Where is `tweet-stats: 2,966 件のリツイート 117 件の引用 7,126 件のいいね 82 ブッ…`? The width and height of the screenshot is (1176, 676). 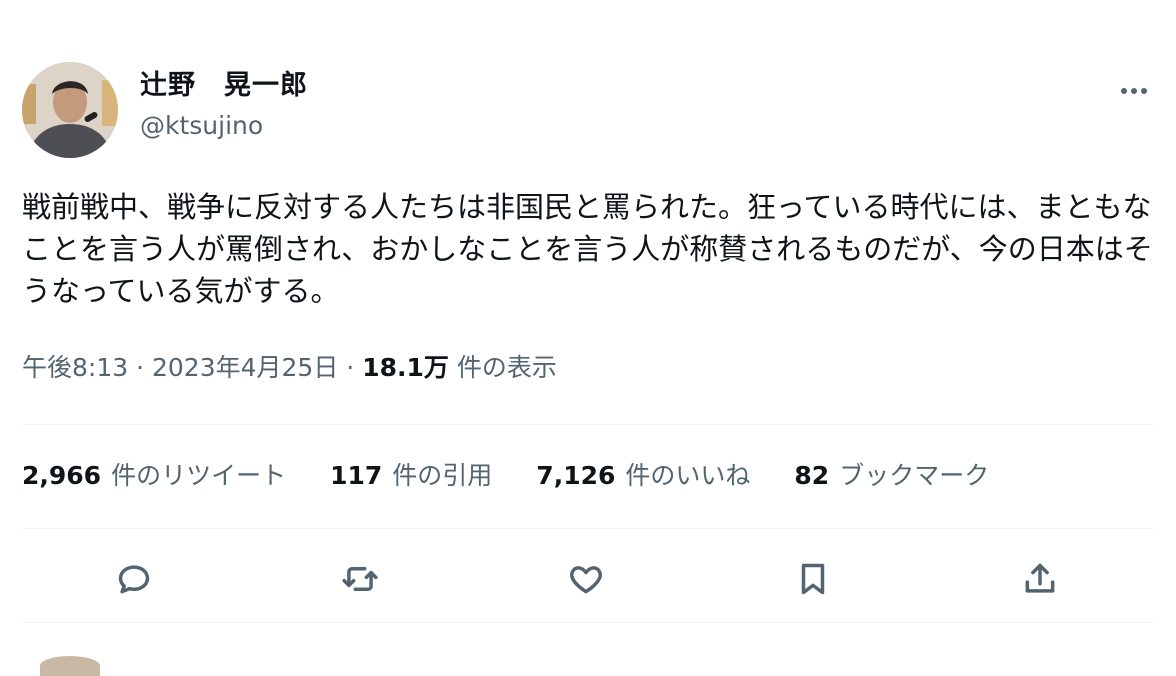
tweet-stats: 2,966 件のリツイート 117 件の引用 7,126 件のいいね 82 ブッ… is located at coordinates (527, 476).